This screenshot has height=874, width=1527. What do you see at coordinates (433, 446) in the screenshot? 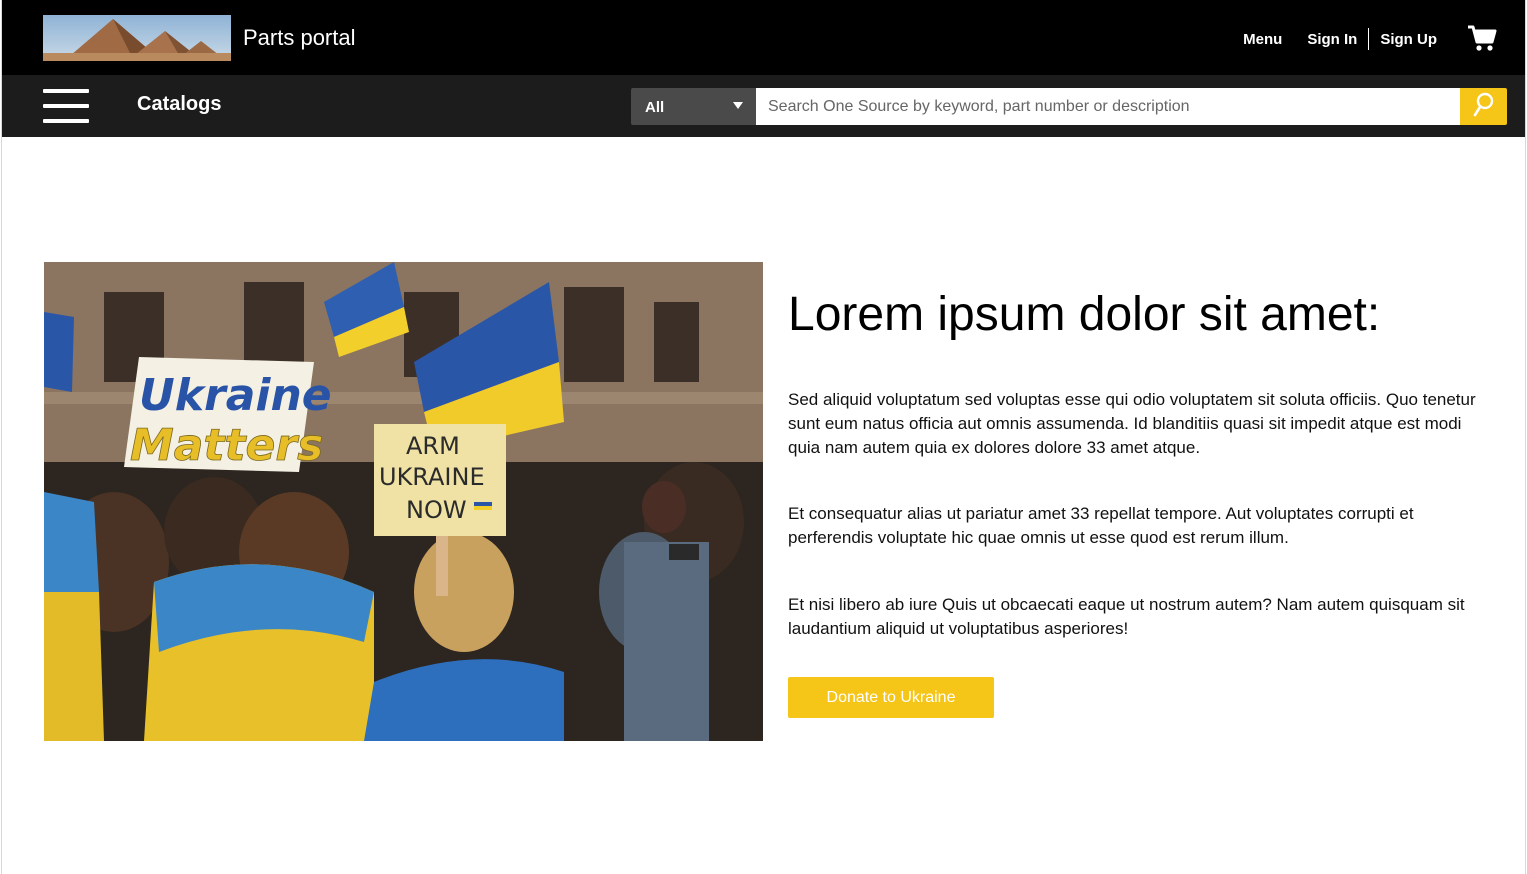
I see `sign-arm-text: ARM` at bounding box center [433, 446].